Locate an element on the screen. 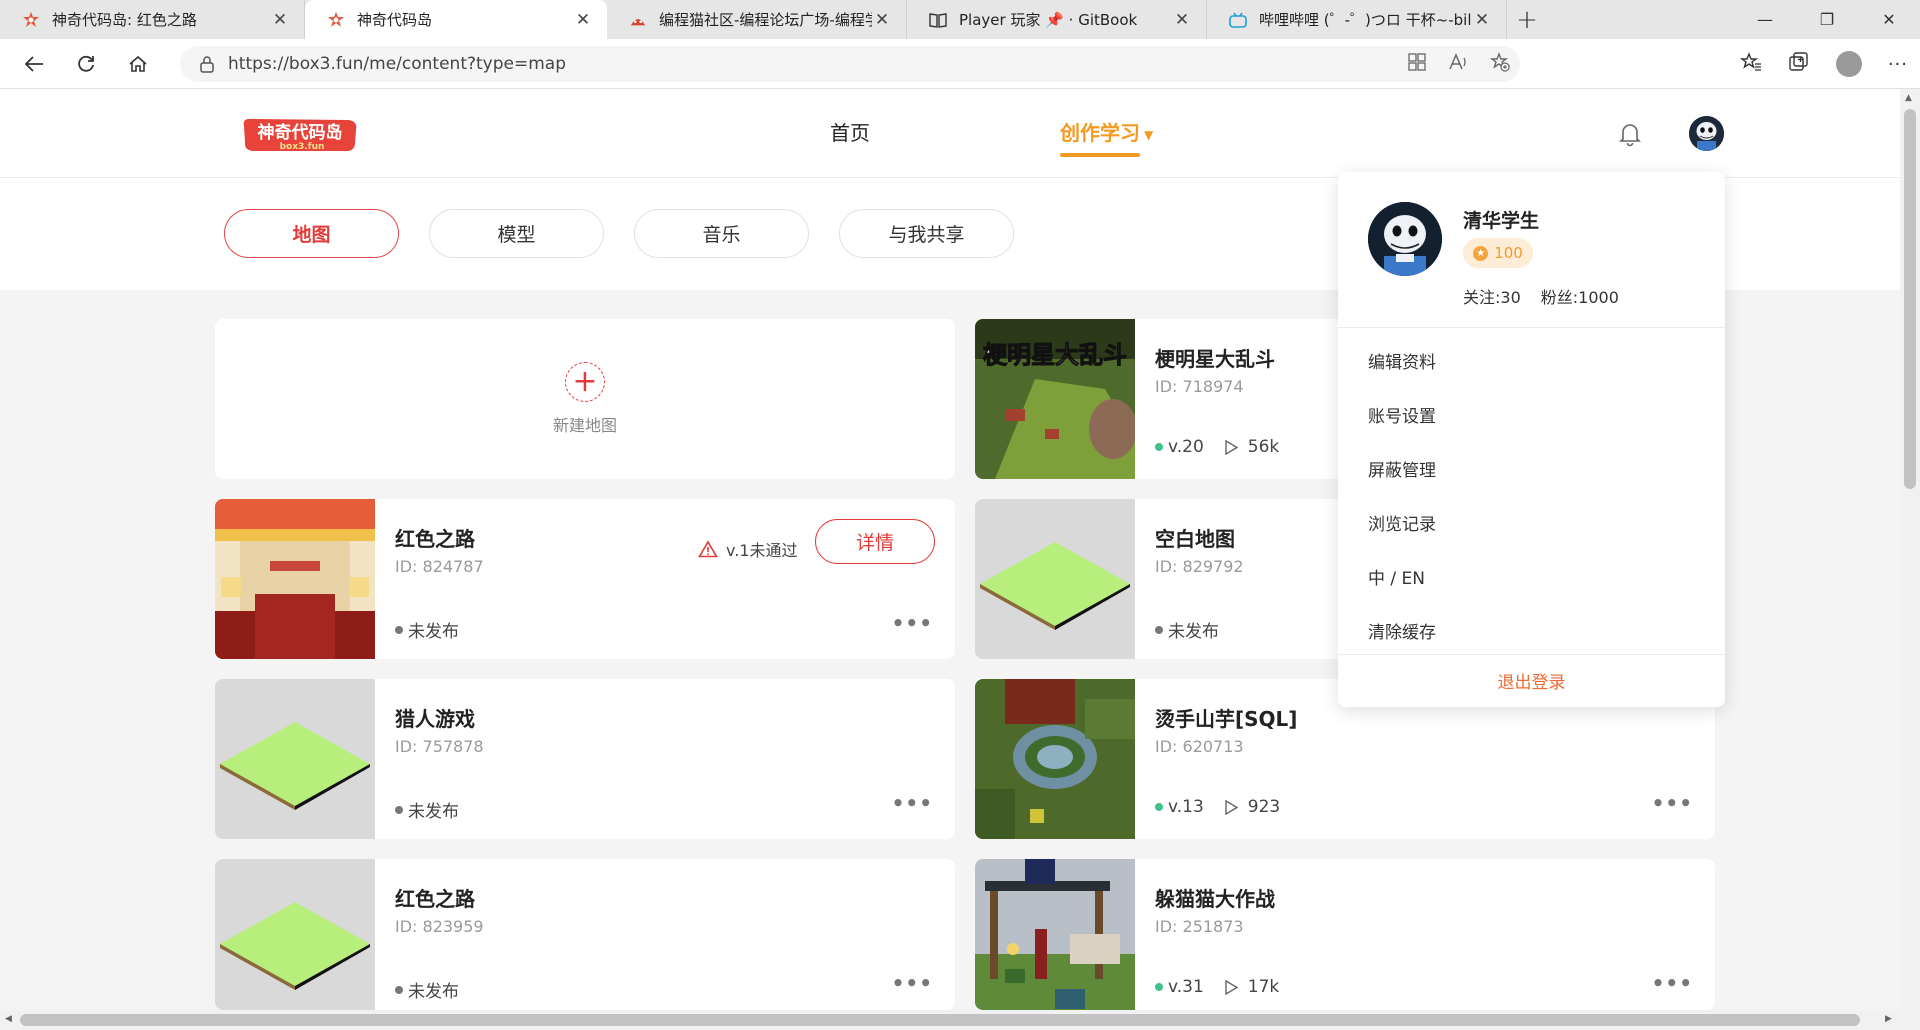 The width and height of the screenshot is (1920, 1030). tab-model: 模型 is located at coordinates (516, 233).